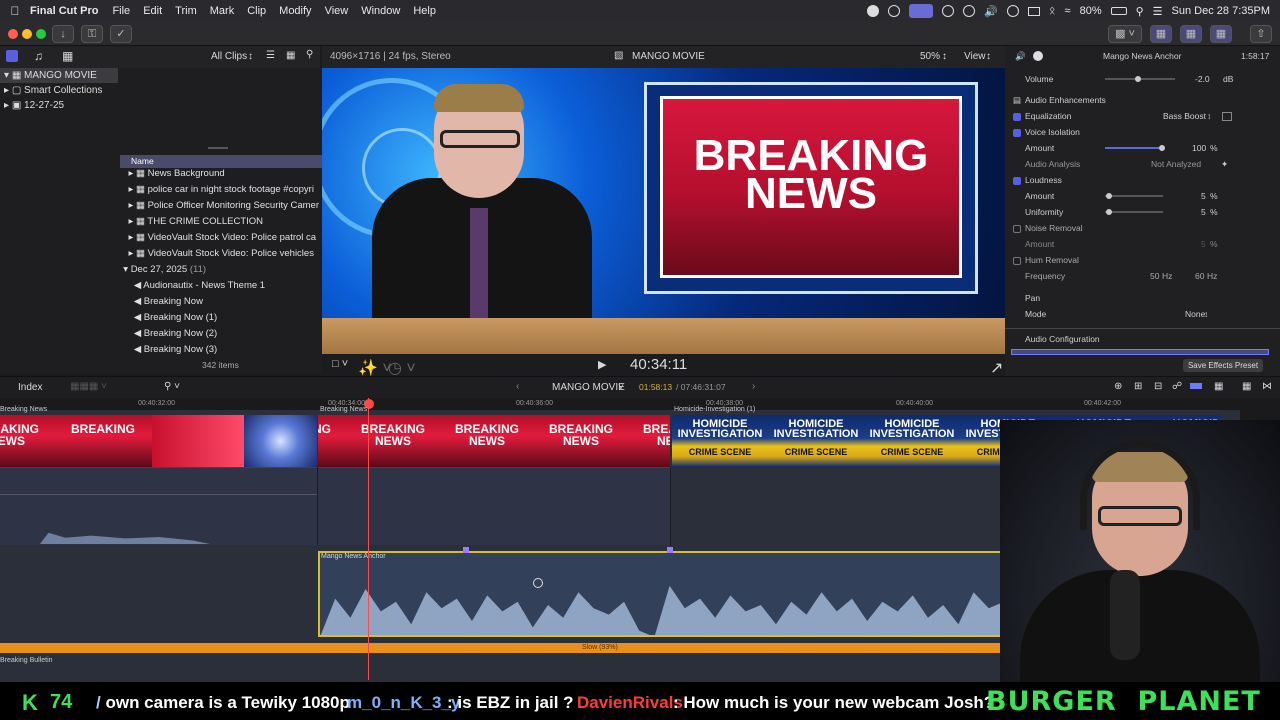  I want to click on clip-appearance-toggle-icon: ▦, so click(1218, 386).